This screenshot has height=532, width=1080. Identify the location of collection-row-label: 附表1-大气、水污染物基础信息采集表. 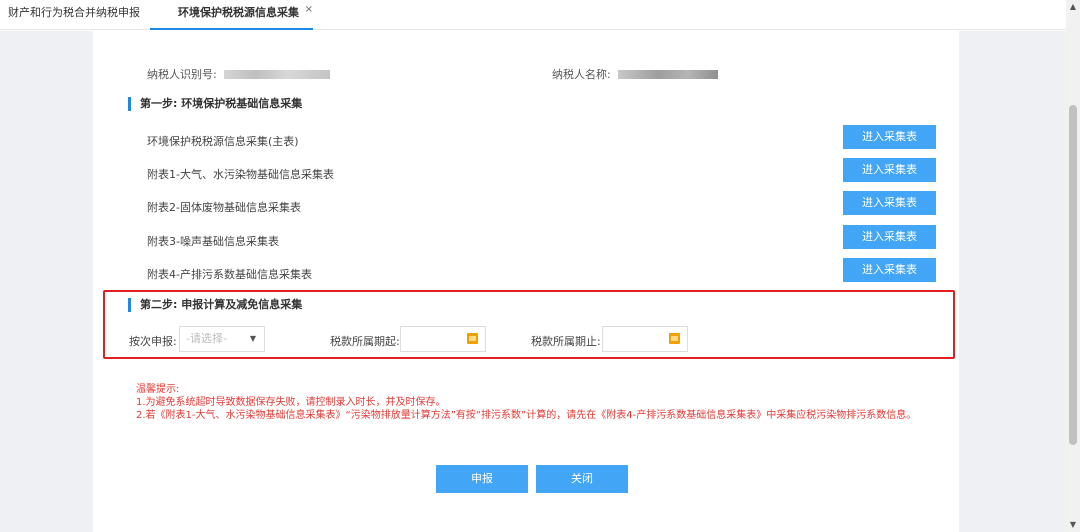
(240, 174).